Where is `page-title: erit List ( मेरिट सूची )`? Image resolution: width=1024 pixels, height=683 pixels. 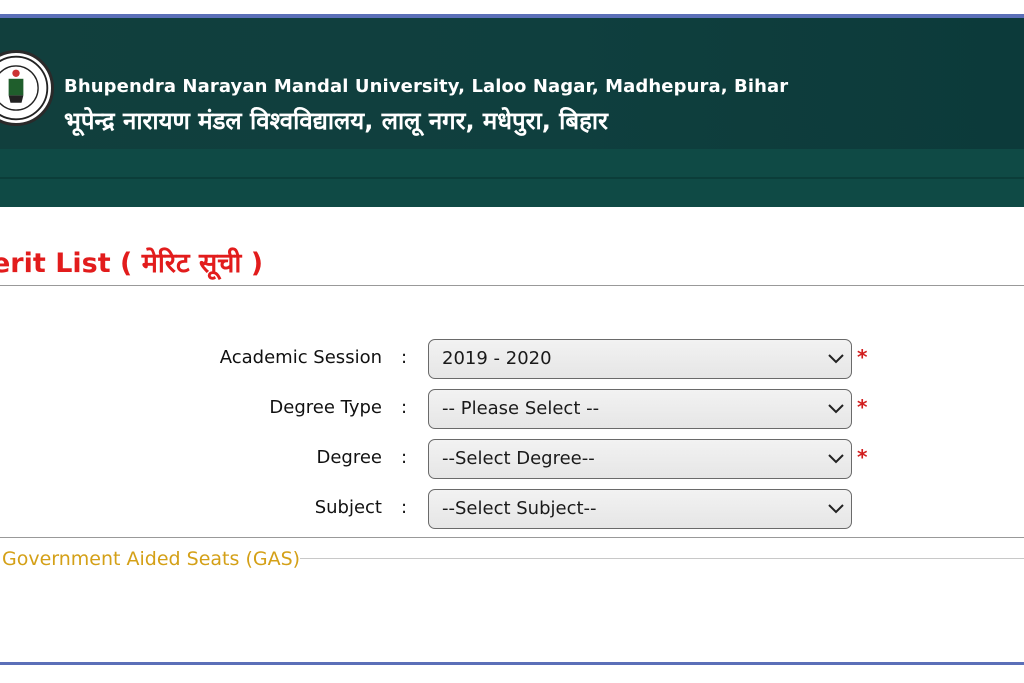
page-title: erit List ( मेरिट सूची ) is located at coordinates (132, 263).